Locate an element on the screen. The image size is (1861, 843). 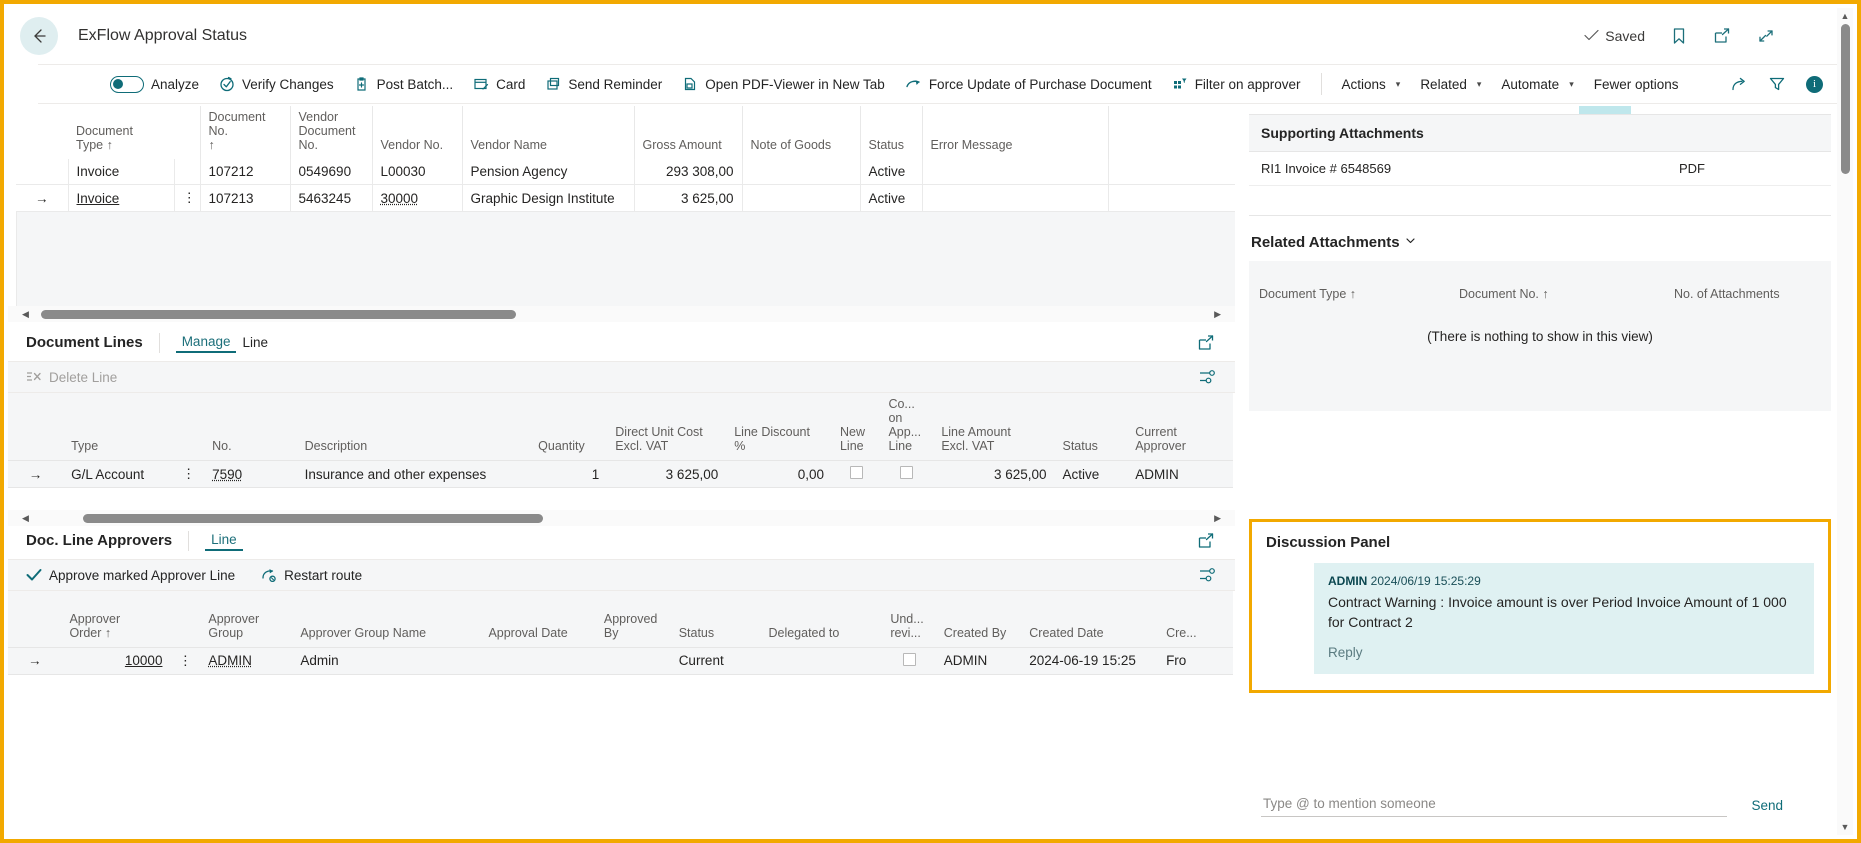
cell-approval-date is located at coordinates (538, 660).